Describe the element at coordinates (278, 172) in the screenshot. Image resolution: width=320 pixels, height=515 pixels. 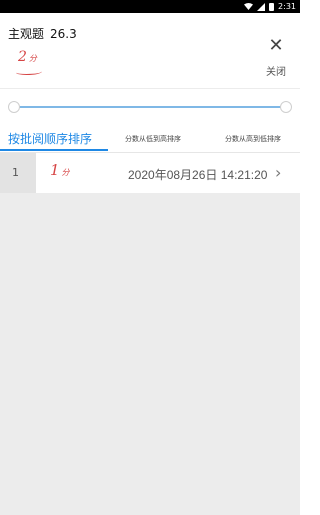
I see `chevron-right-icon: ›` at that location.